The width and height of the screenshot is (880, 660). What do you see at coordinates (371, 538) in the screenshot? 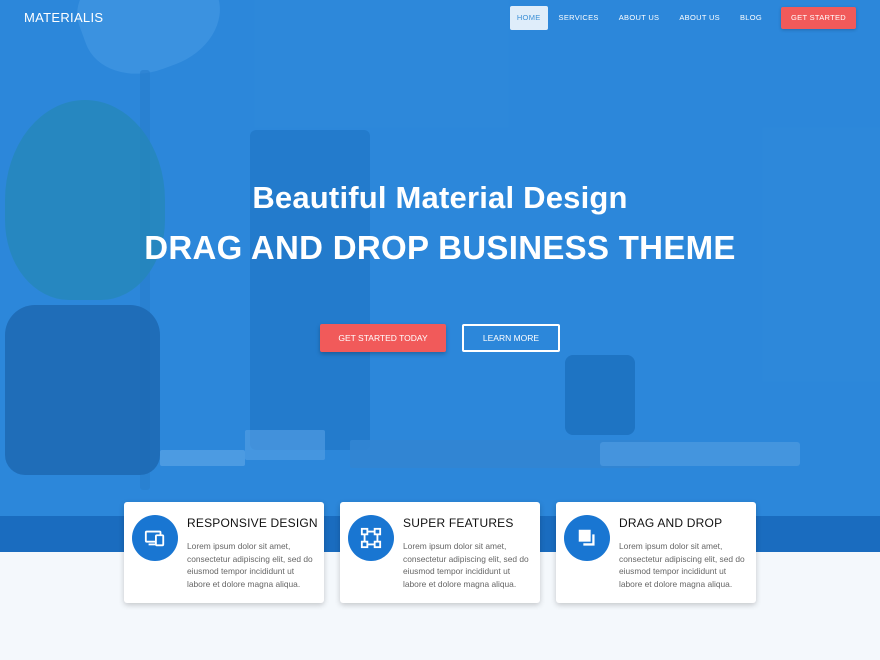
I see `vector-square-icon` at bounding box center [371, 538].